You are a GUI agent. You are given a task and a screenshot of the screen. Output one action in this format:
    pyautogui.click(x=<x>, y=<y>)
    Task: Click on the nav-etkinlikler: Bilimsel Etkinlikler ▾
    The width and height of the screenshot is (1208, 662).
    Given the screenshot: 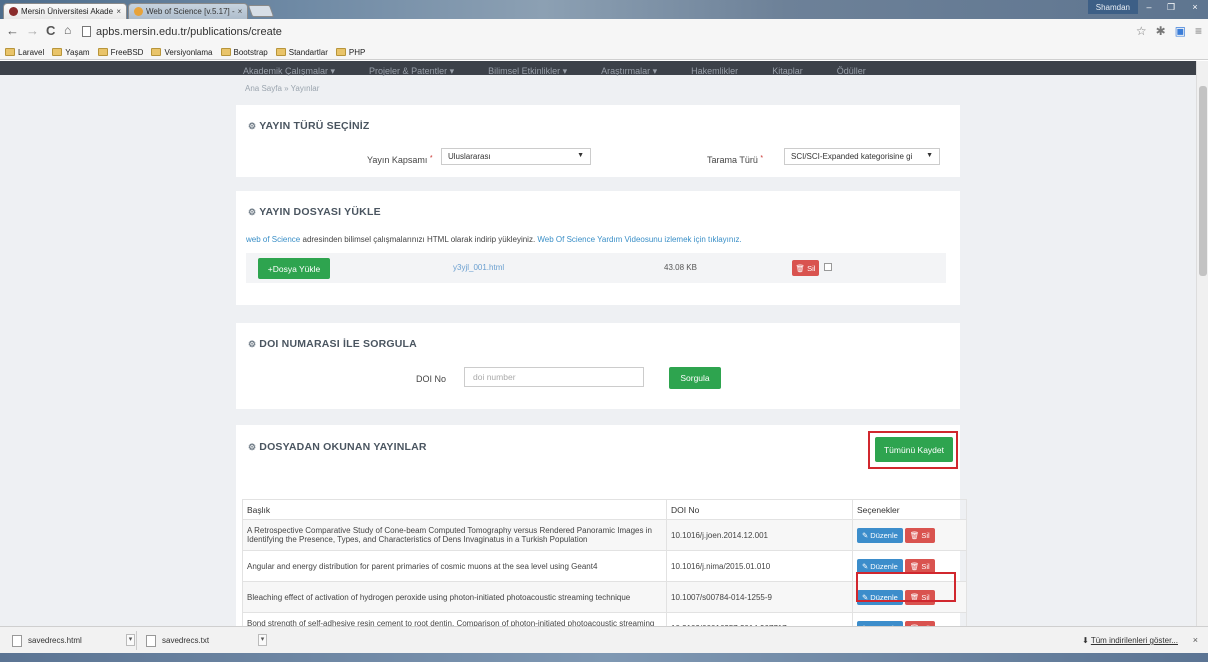 What is the action you would take?
    pyautogui.click(x=527, y=71)
    